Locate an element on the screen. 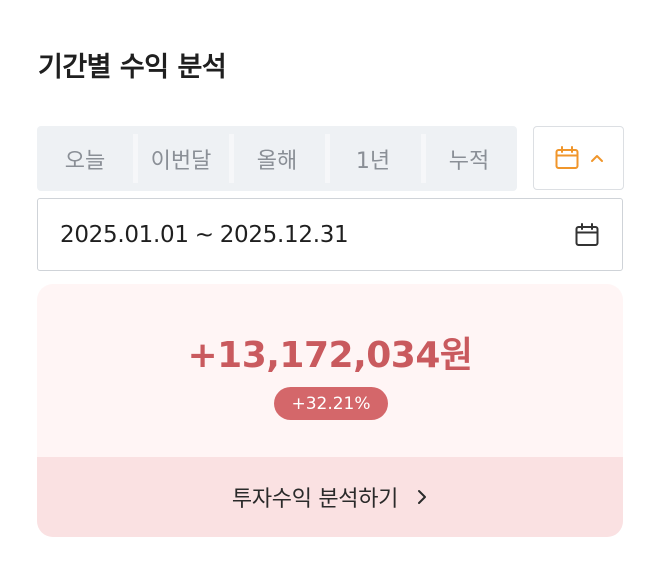  profit-rate-badge: +32.21% is located at coordinates (331, 403).